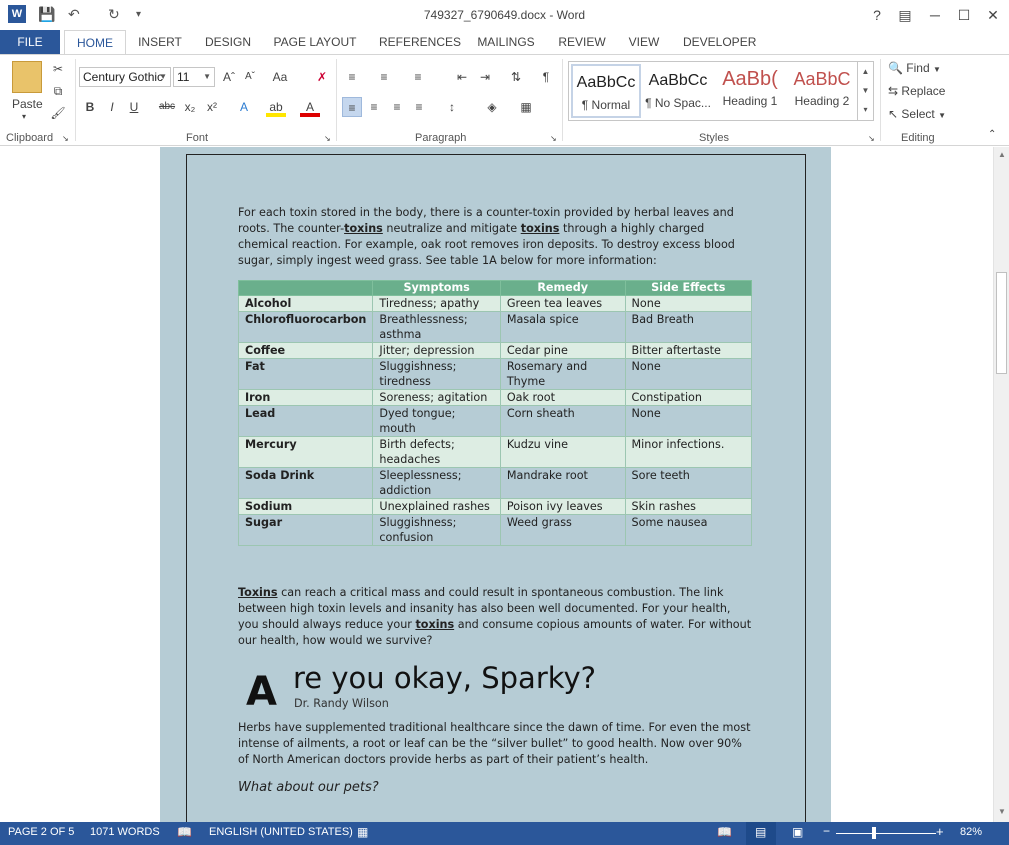 This screenshot has height=845, width=1009. Describe the element at coordinates (877, 15) in the screenshot. I see `help-button: ?` at that location.